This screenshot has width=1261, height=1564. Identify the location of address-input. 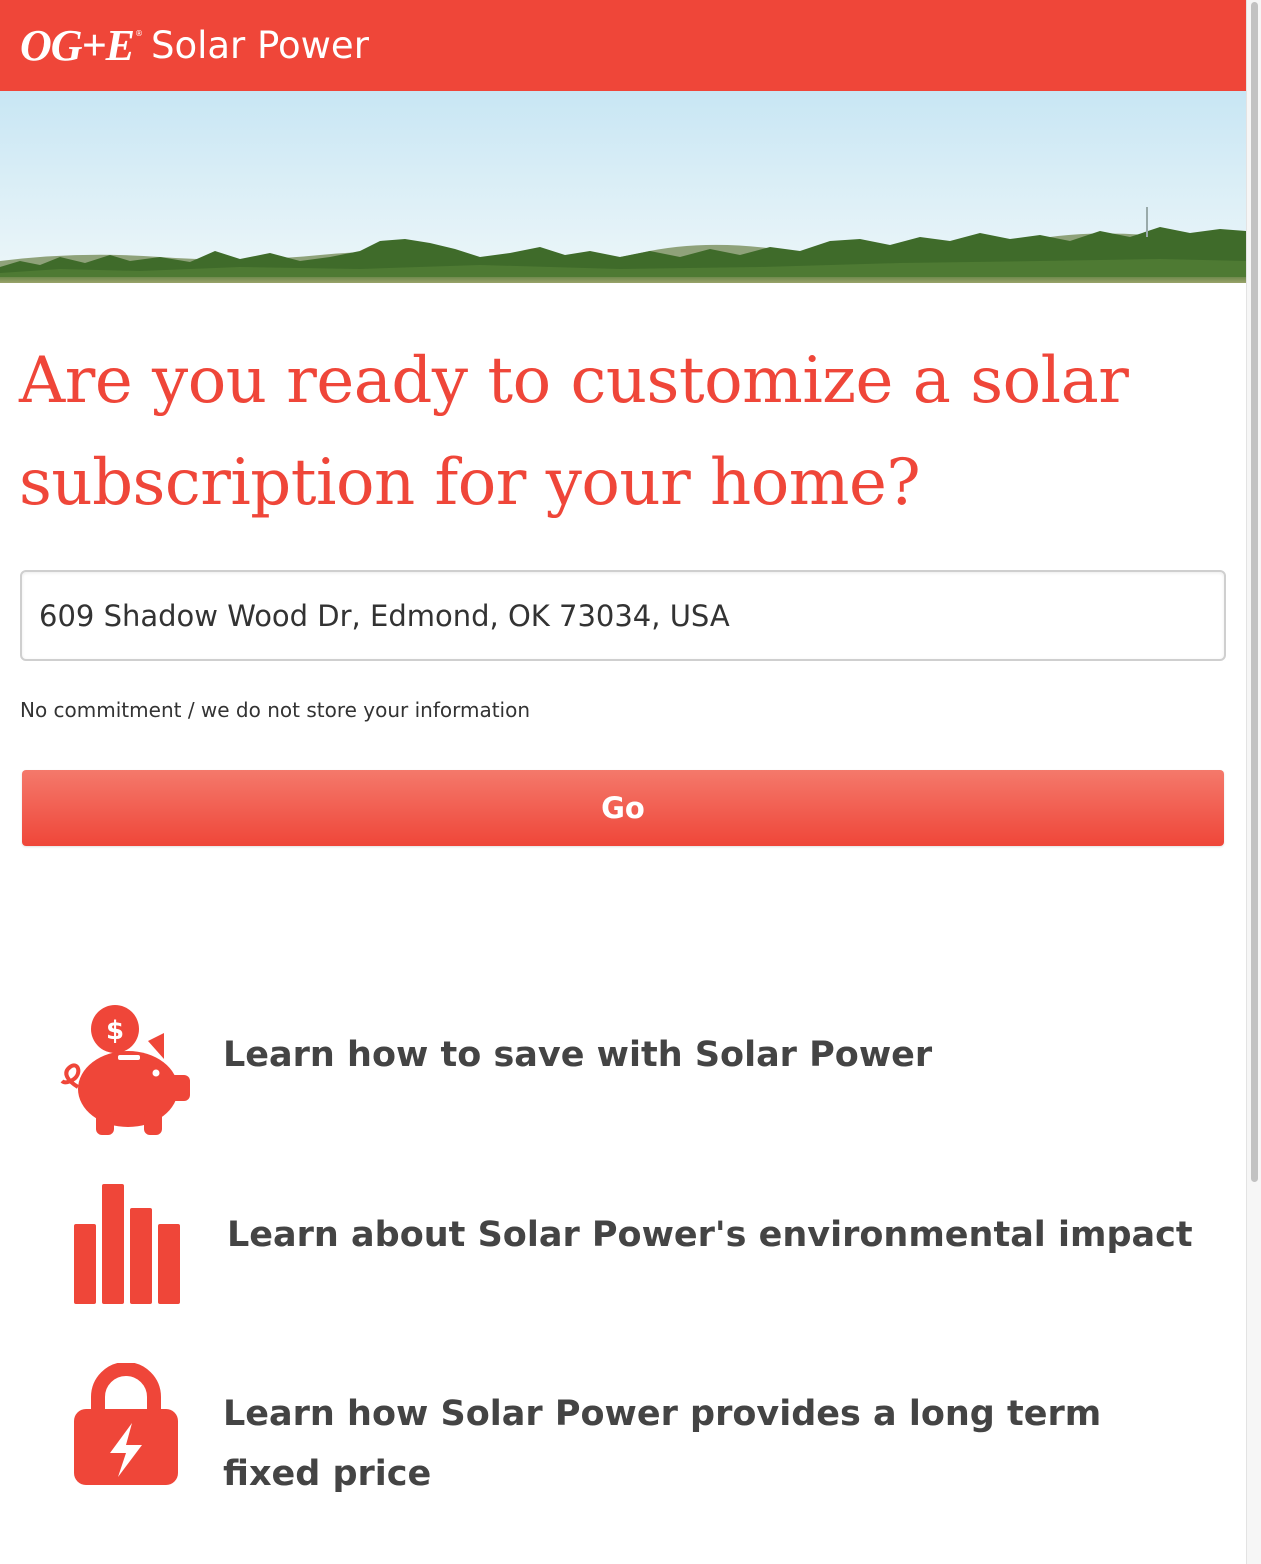
(623, 615).